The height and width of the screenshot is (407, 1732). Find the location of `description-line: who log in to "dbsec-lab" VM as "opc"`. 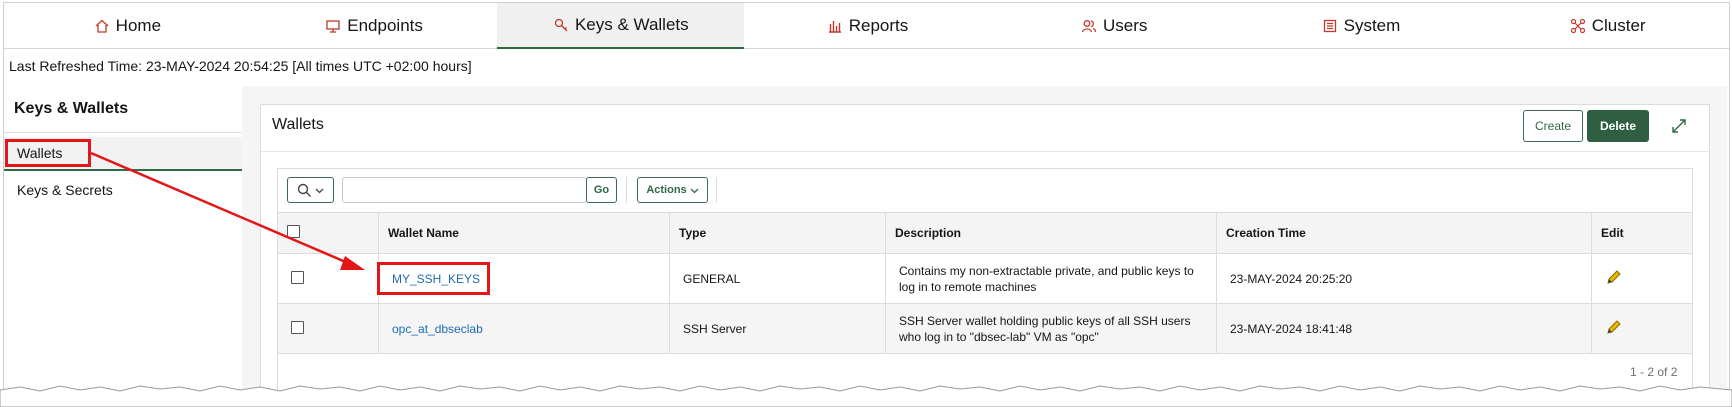

description-line: who log in to "dbsec-lab" VM as "opc" is located at coordinates (999, 336).